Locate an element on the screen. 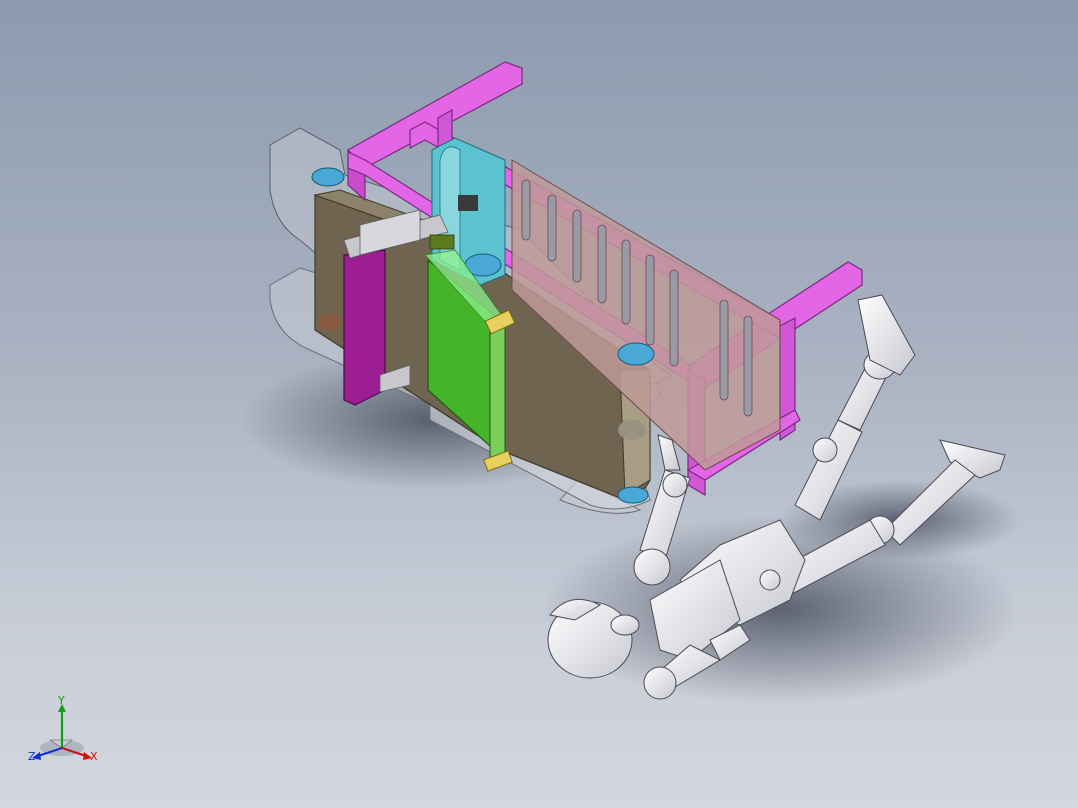 Image resolution: width=1078 pixels, height=808 pixels. triad-z-label: Z is located at coordinates (32, 756).